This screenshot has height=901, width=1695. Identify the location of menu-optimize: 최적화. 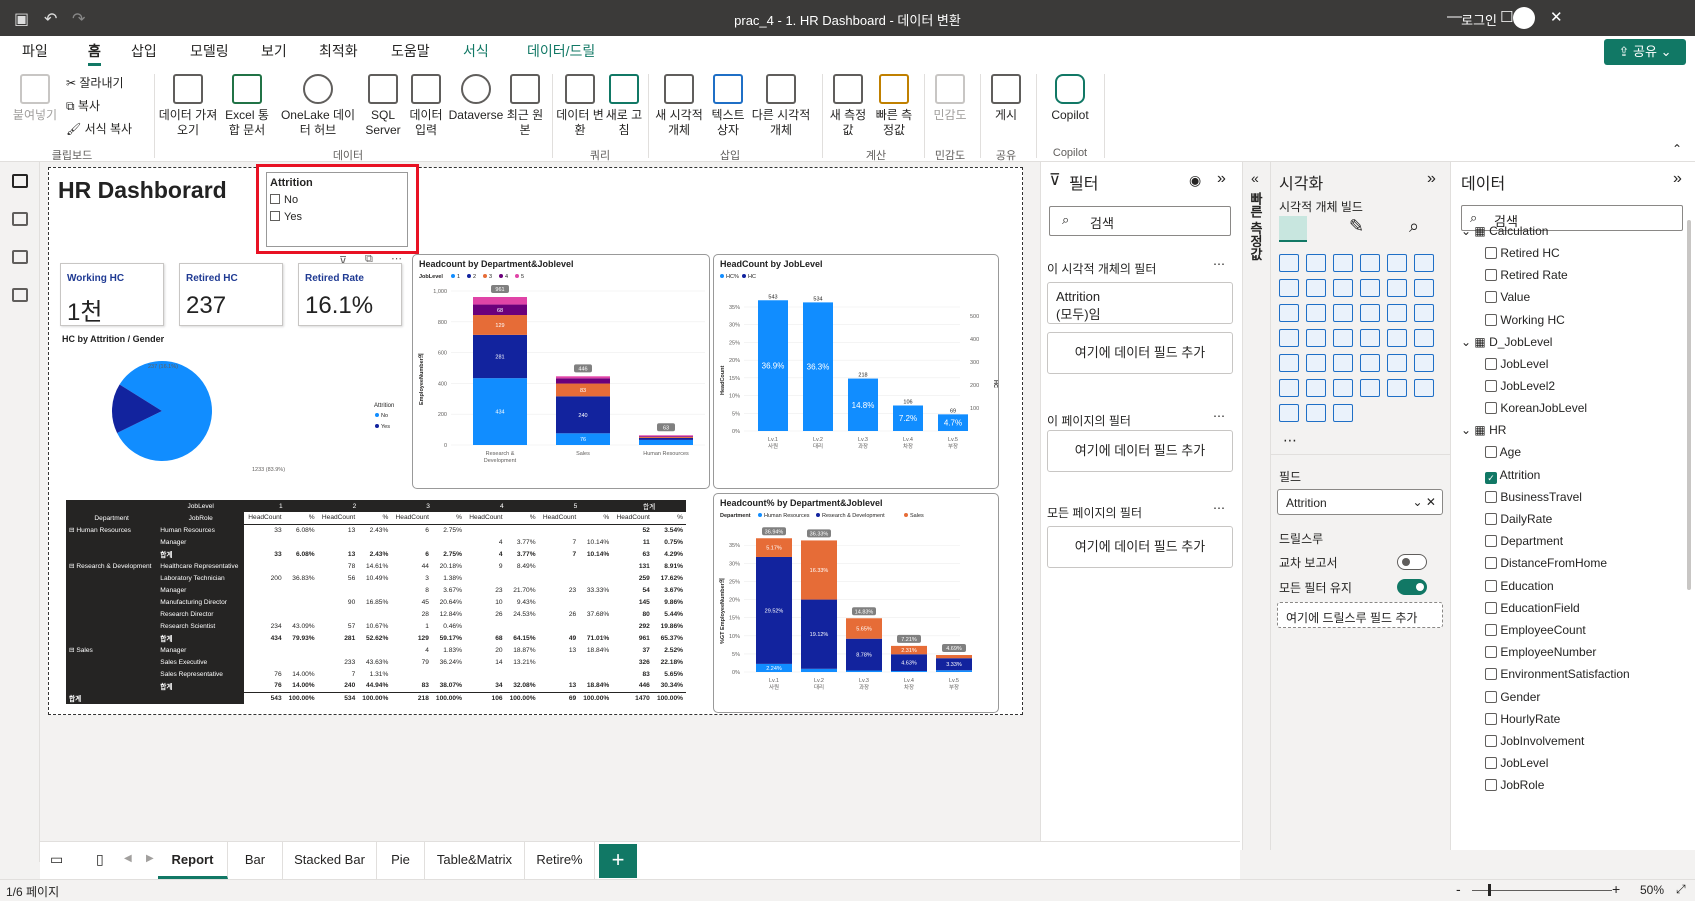
(338, 51).